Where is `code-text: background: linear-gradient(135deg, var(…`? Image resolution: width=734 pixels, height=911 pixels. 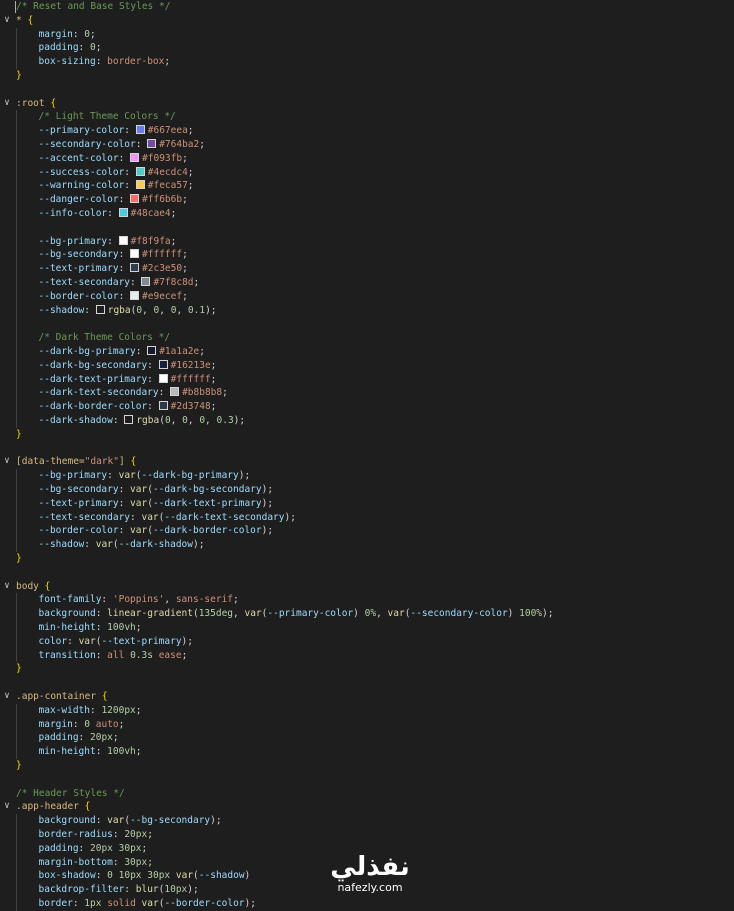
code-text: background: linear-gradient(135deg, var(… is located at coordinates (285, 614).